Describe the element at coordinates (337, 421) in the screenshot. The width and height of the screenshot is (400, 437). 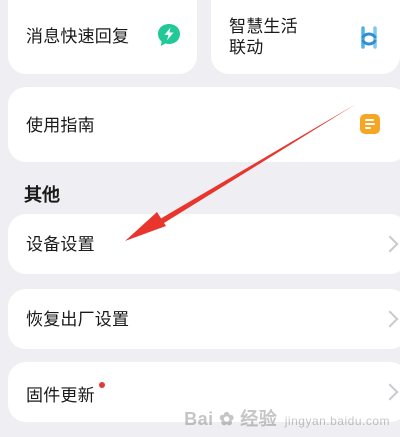
I see `watermark-url: jingyan.baidu.com` at that location.